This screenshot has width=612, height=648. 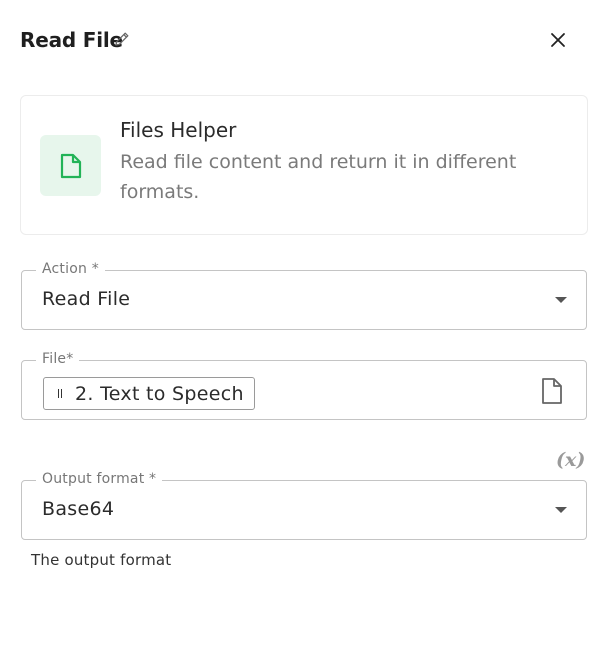 What do you see at coordinates (558, 40) in the screenshot?
I see `close-icon` at bounding box center [558, 40].